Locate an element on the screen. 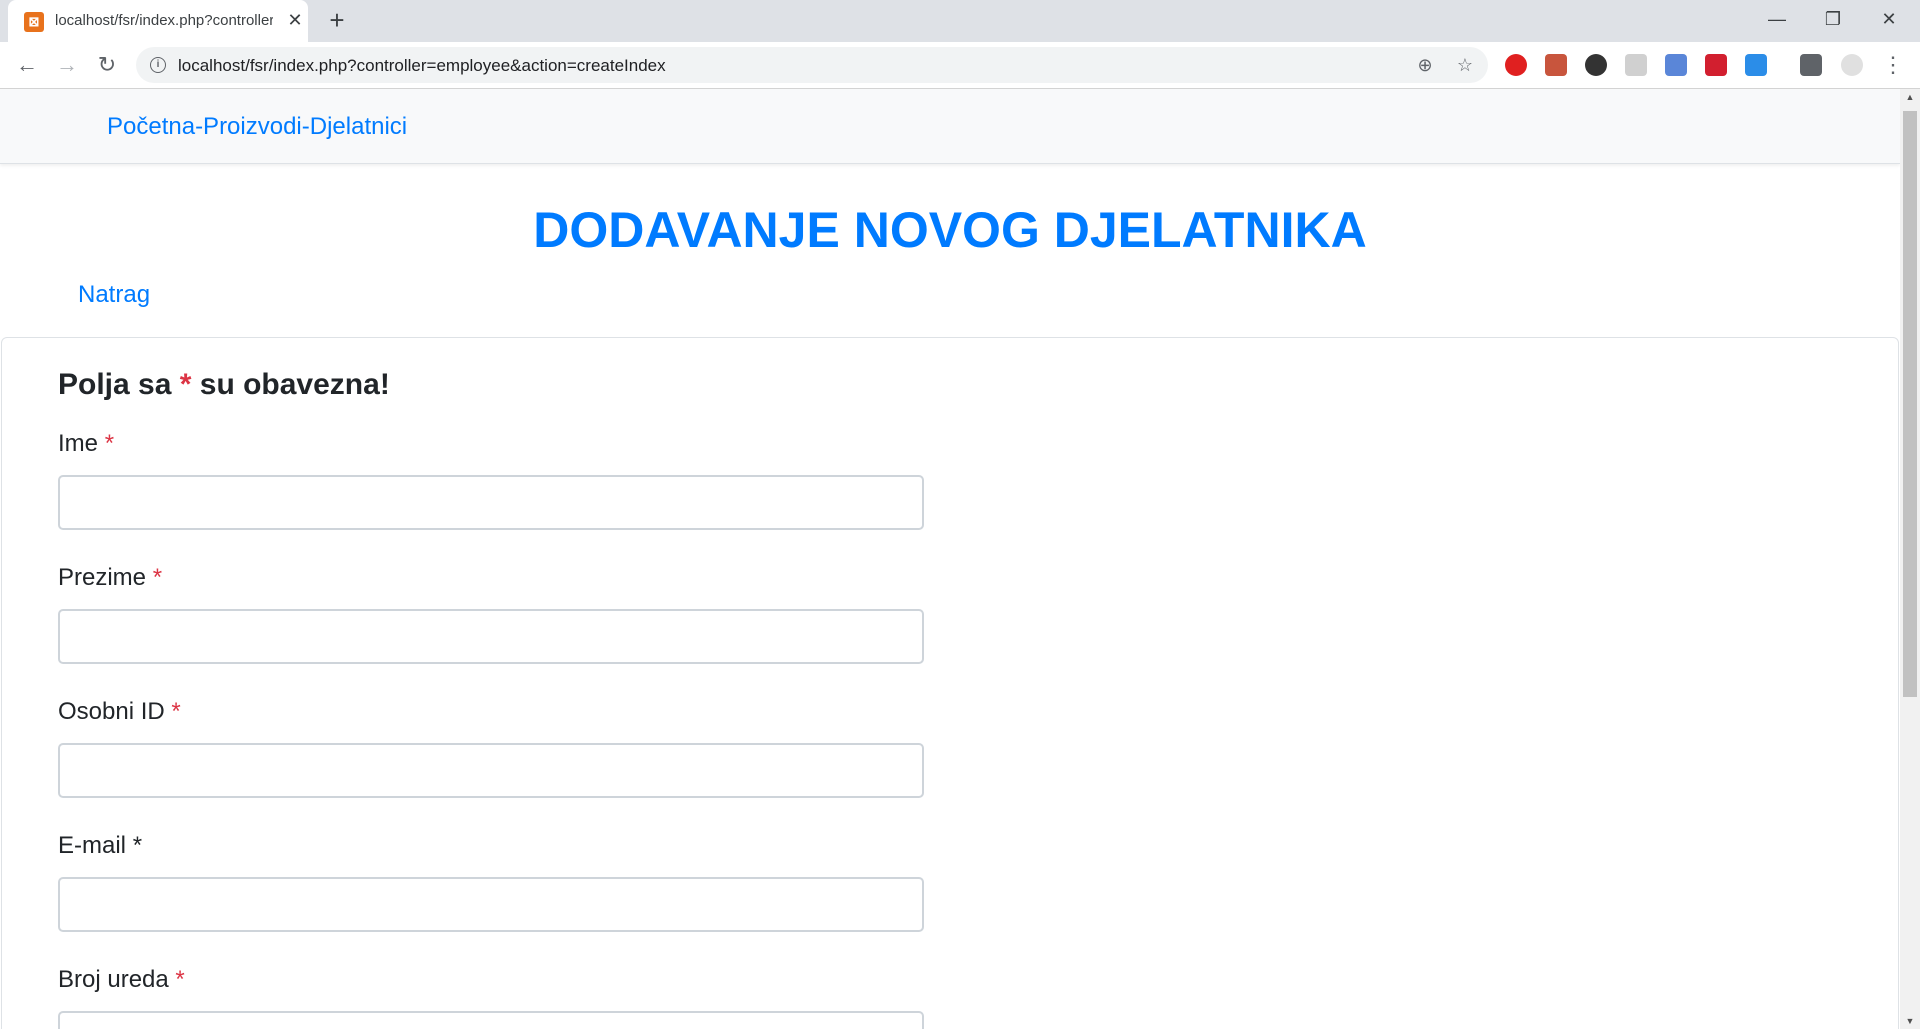 The height and width of the screenshot is (1029, 1920). email-input is located at coordinates (491, 904).